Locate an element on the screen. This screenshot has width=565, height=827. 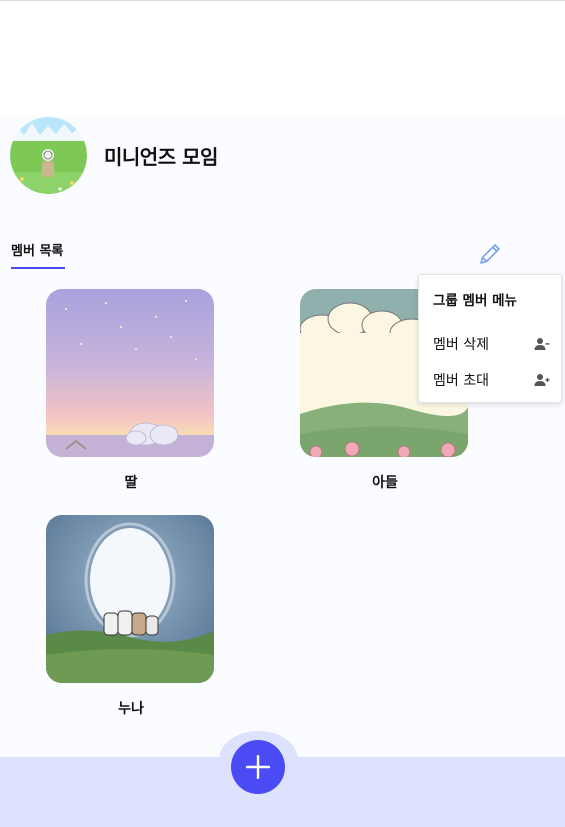
menu-title: 그룹 멤버 메뉴 is located at coordinates (475, 301).